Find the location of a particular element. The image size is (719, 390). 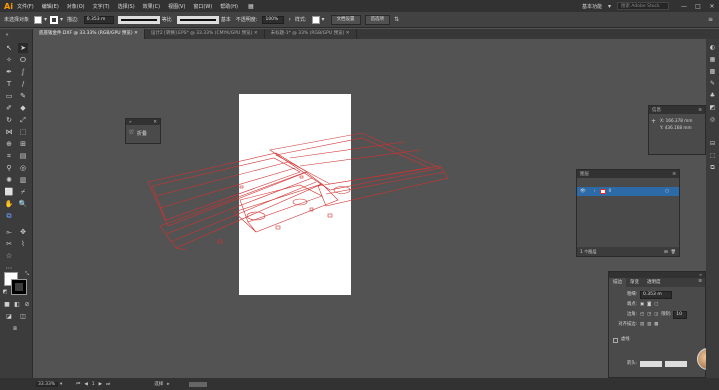

scale-tool-icon: ⤢ is located at coordinates (23, 120).